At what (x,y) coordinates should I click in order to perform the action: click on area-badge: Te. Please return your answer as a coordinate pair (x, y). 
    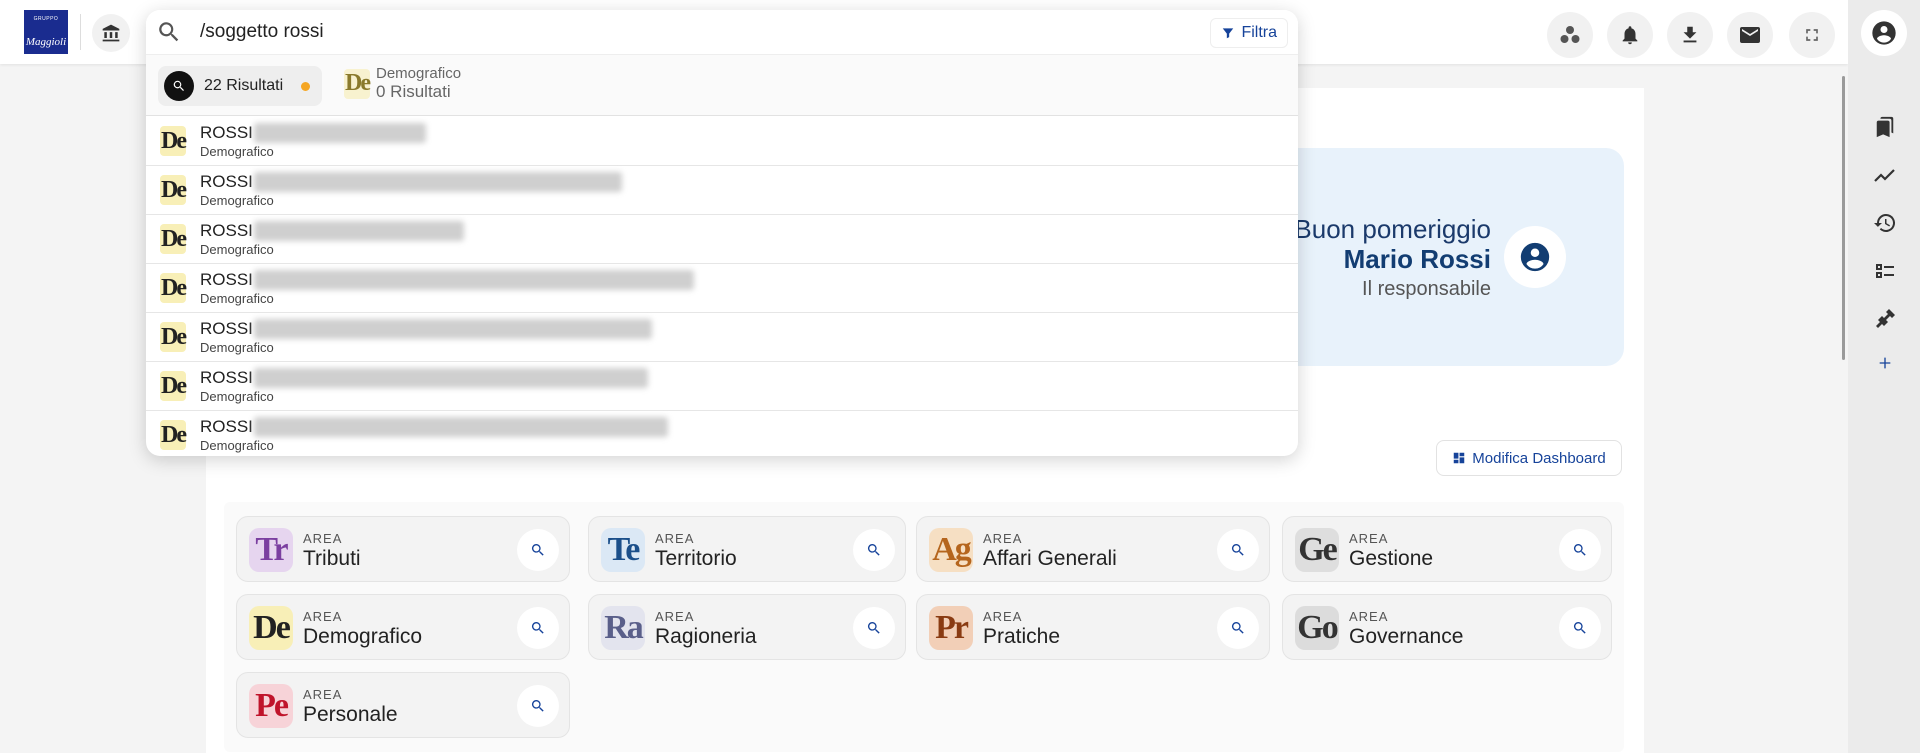
    Looking at the image, I should click on (623, 550).